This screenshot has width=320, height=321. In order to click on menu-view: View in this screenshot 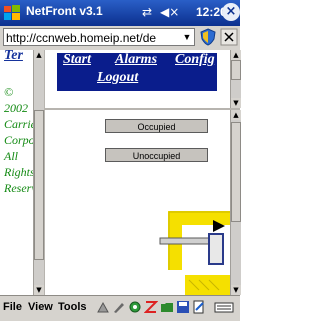, I will do `click(40, 307)`.